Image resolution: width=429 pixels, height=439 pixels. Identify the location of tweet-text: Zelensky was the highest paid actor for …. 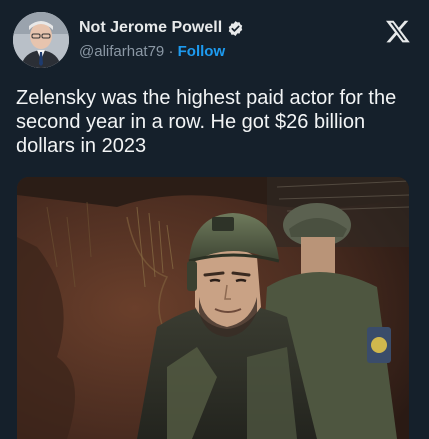
(206, 122).